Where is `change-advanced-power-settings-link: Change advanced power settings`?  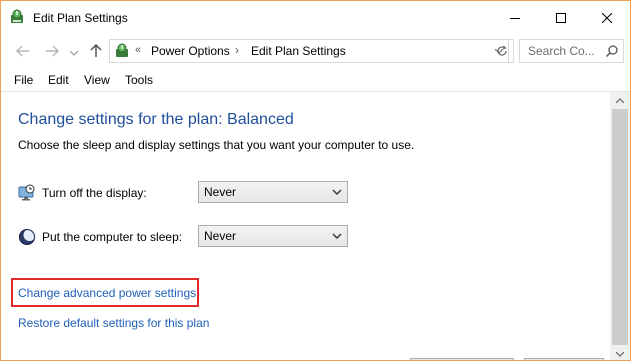
change-advanced-power-settings-link: Change advanced power settings is located at coordinates (107, 293).